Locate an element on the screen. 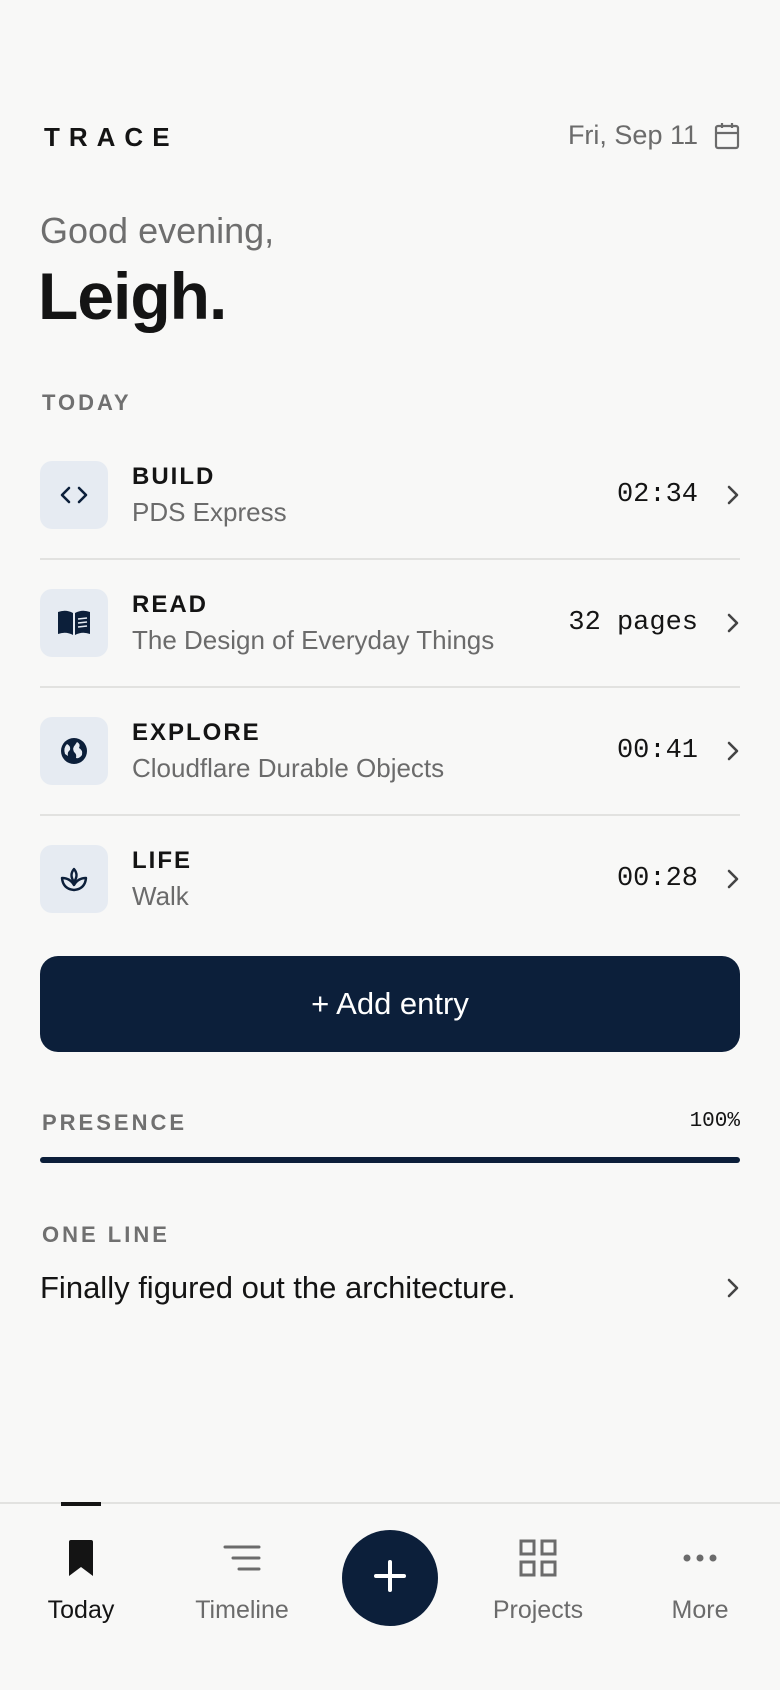 The image size is (780, 1690). bottom-nav: Today Timeline Projects More is located at coordinates (390, 1596).